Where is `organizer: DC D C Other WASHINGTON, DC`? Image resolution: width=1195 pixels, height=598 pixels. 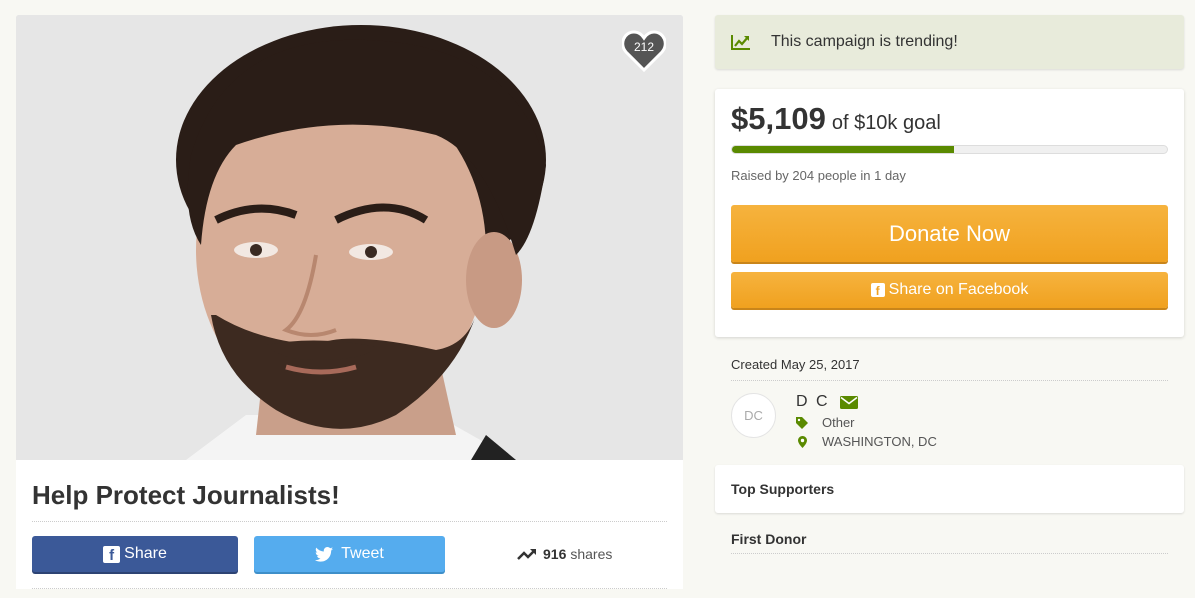 organizer: DC D C Other WASHINGTON, DC is located at coordinates (949, 415).